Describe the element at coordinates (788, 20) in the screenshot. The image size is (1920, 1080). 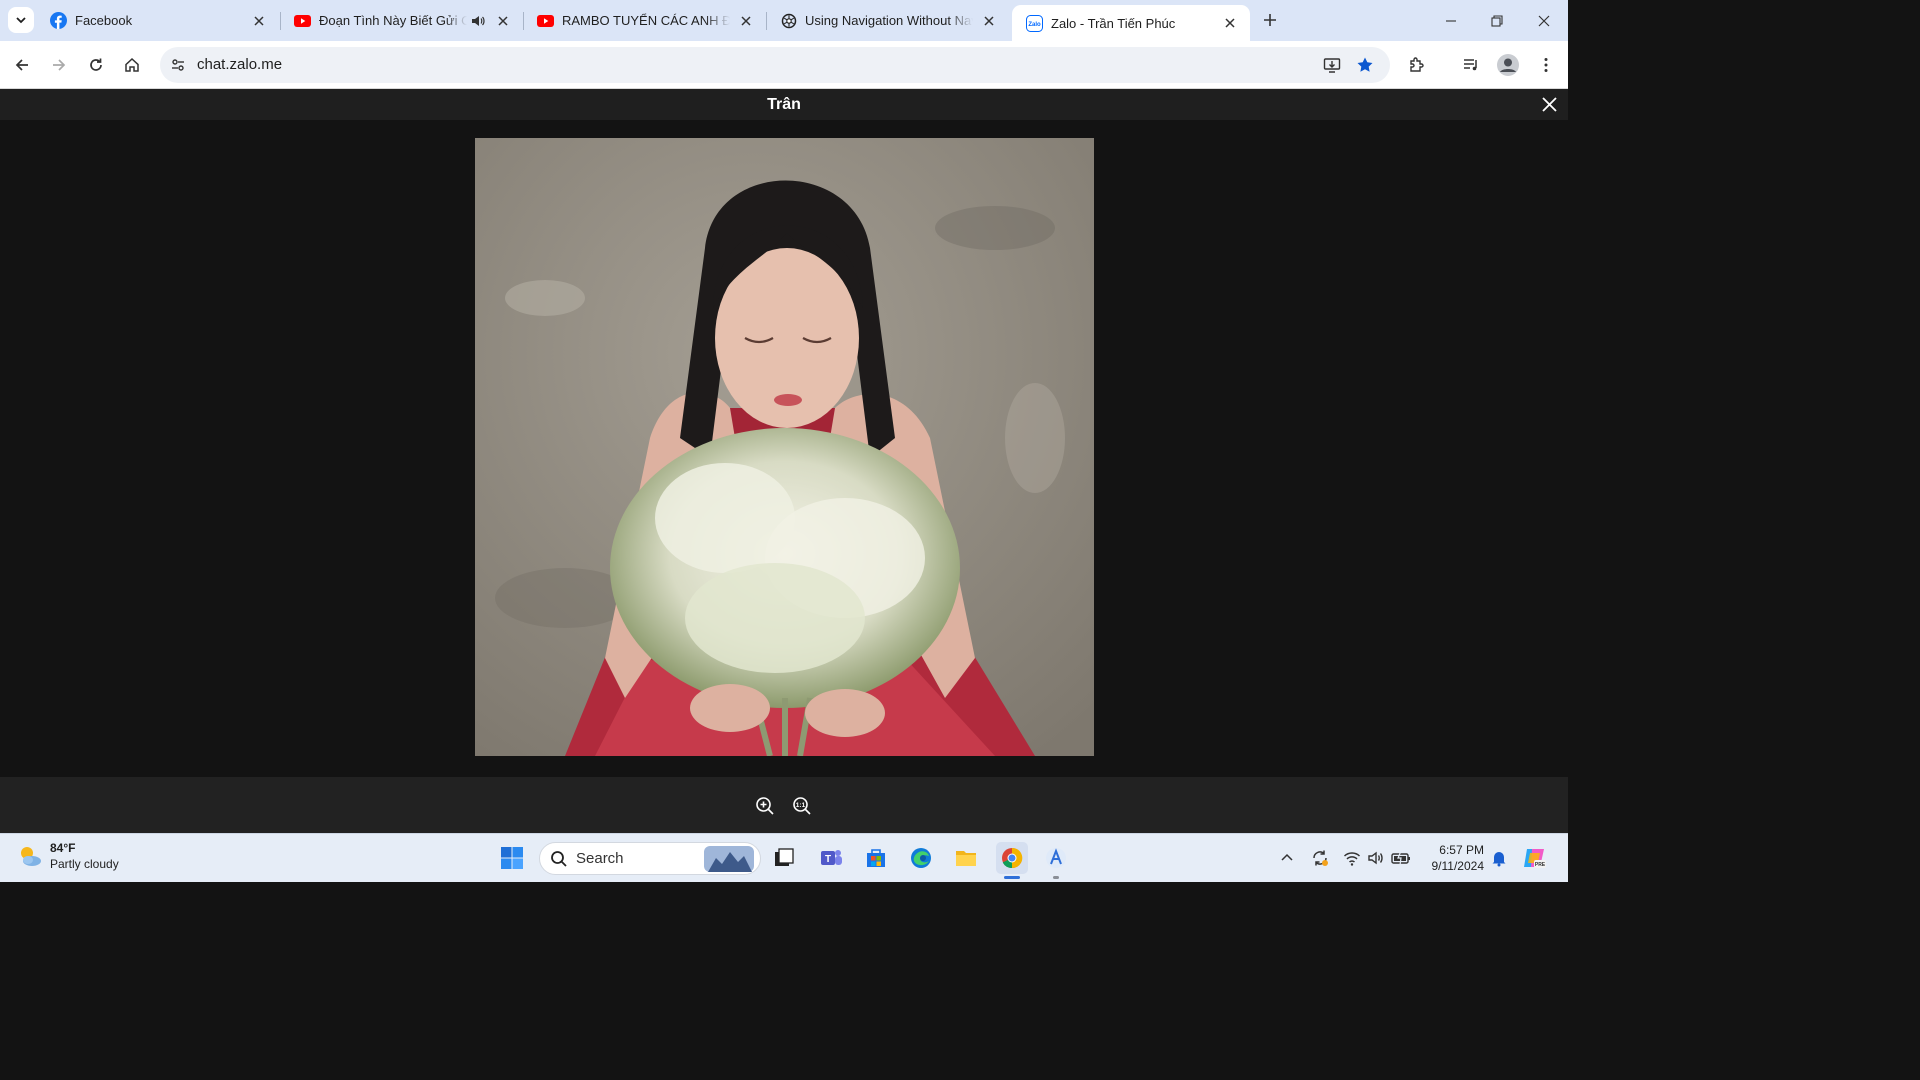
I see `openai-icon` at that location.